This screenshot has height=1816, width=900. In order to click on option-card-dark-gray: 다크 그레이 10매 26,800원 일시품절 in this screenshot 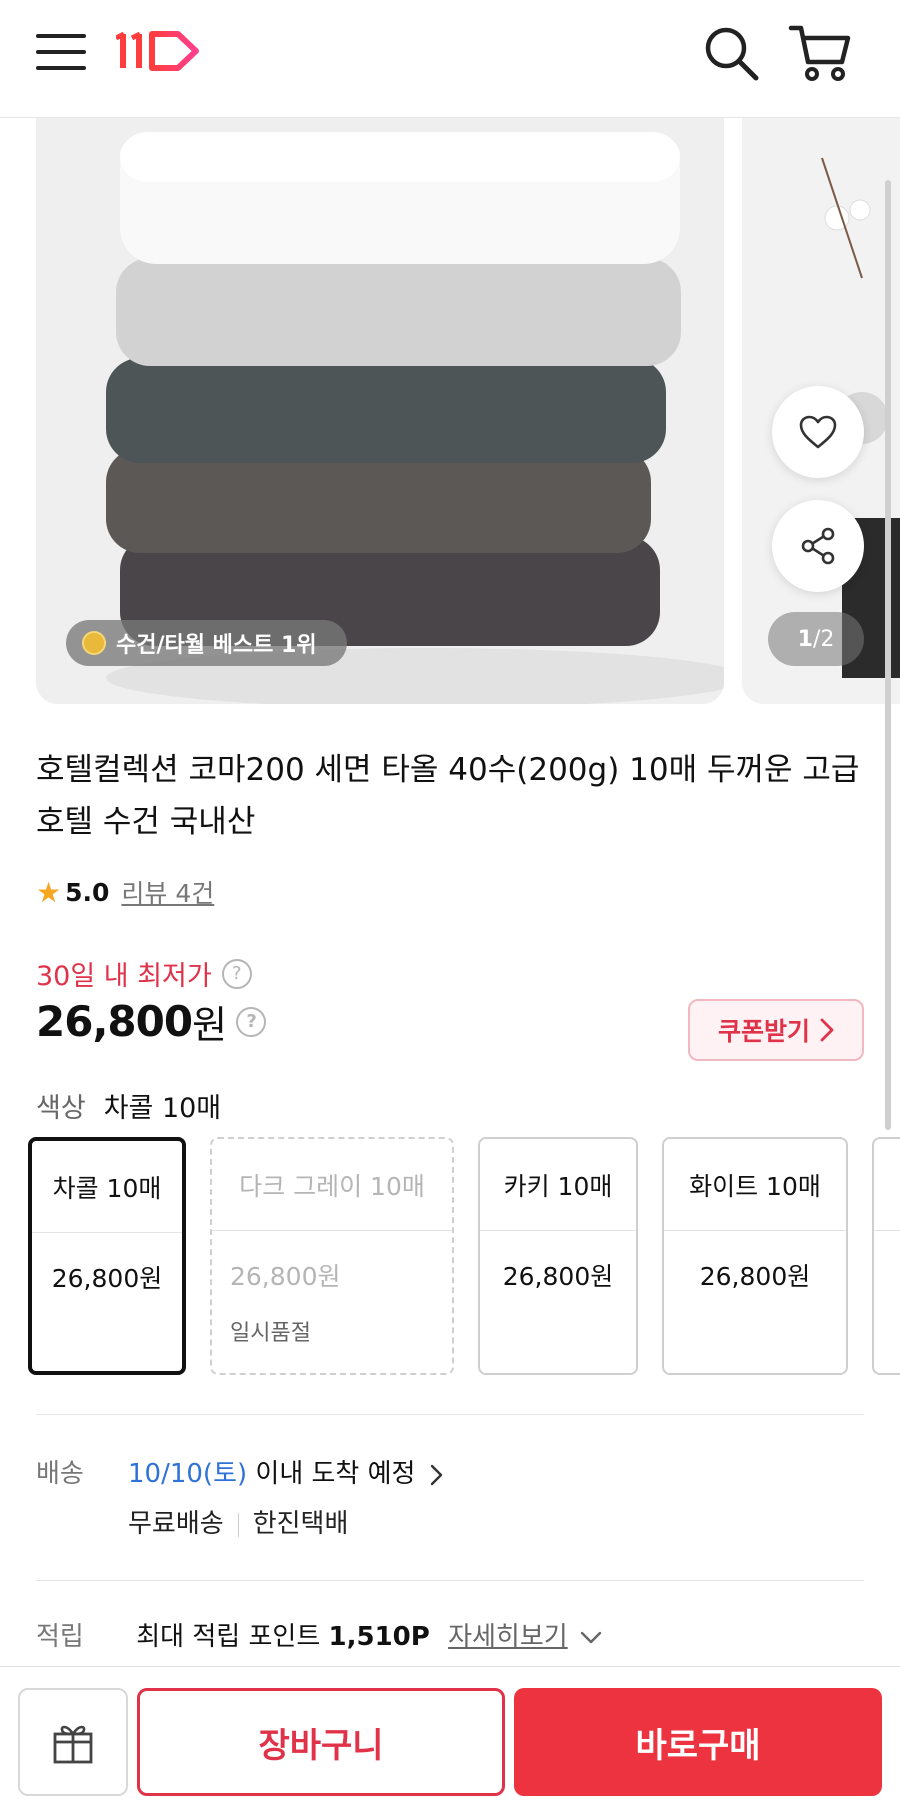, I will do `click(332, 1256)`.